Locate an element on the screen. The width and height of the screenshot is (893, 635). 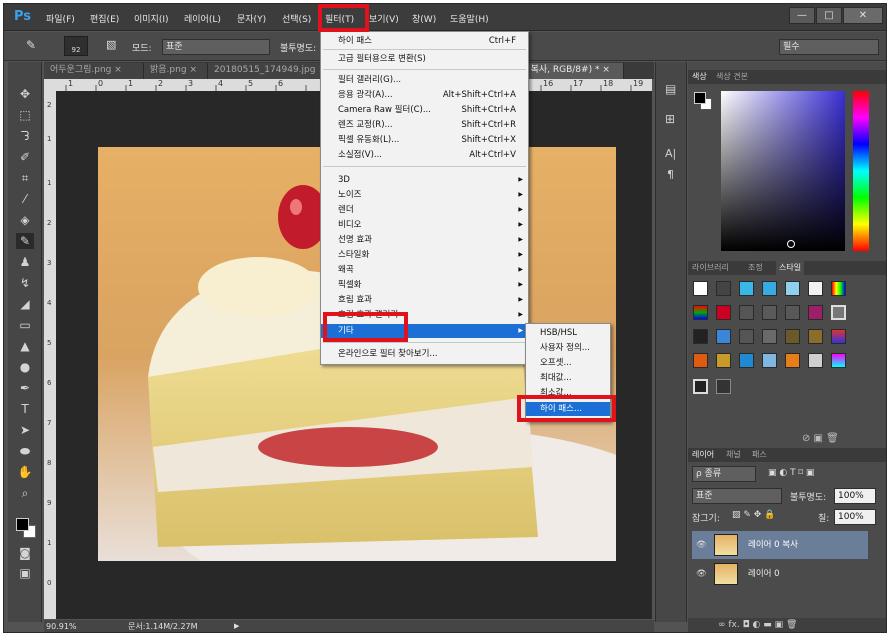
history-panel-icon: ▤ is located at coordinates (670, 89).